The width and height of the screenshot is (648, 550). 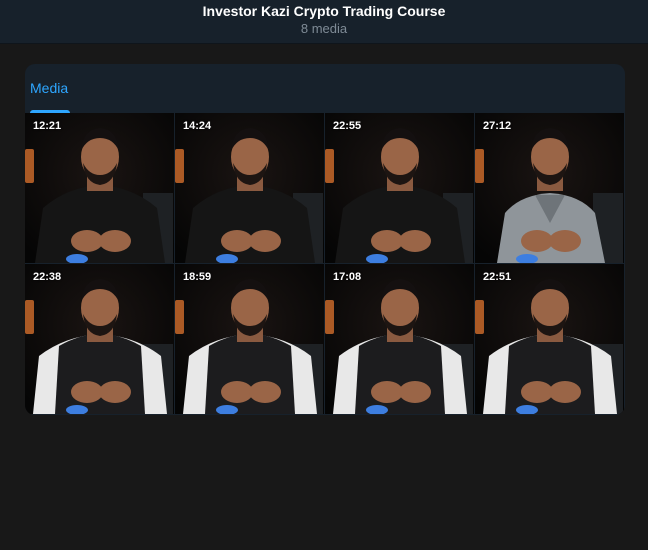 I want to click on media-thumbnail: 12:21, so click(x=99, y=188).